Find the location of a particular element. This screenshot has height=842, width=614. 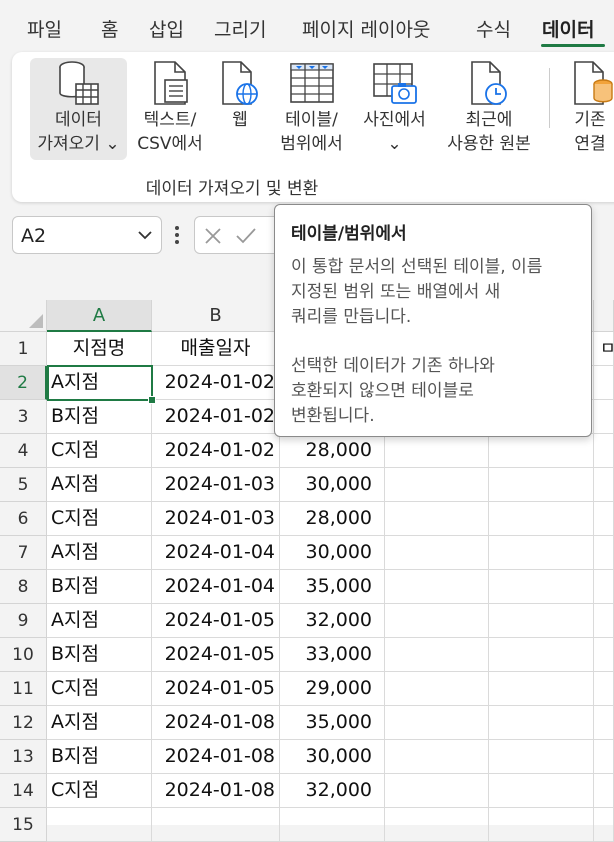

from-table-range-button: 테이블/ 범위에서 is located at coordinates (311, 107).